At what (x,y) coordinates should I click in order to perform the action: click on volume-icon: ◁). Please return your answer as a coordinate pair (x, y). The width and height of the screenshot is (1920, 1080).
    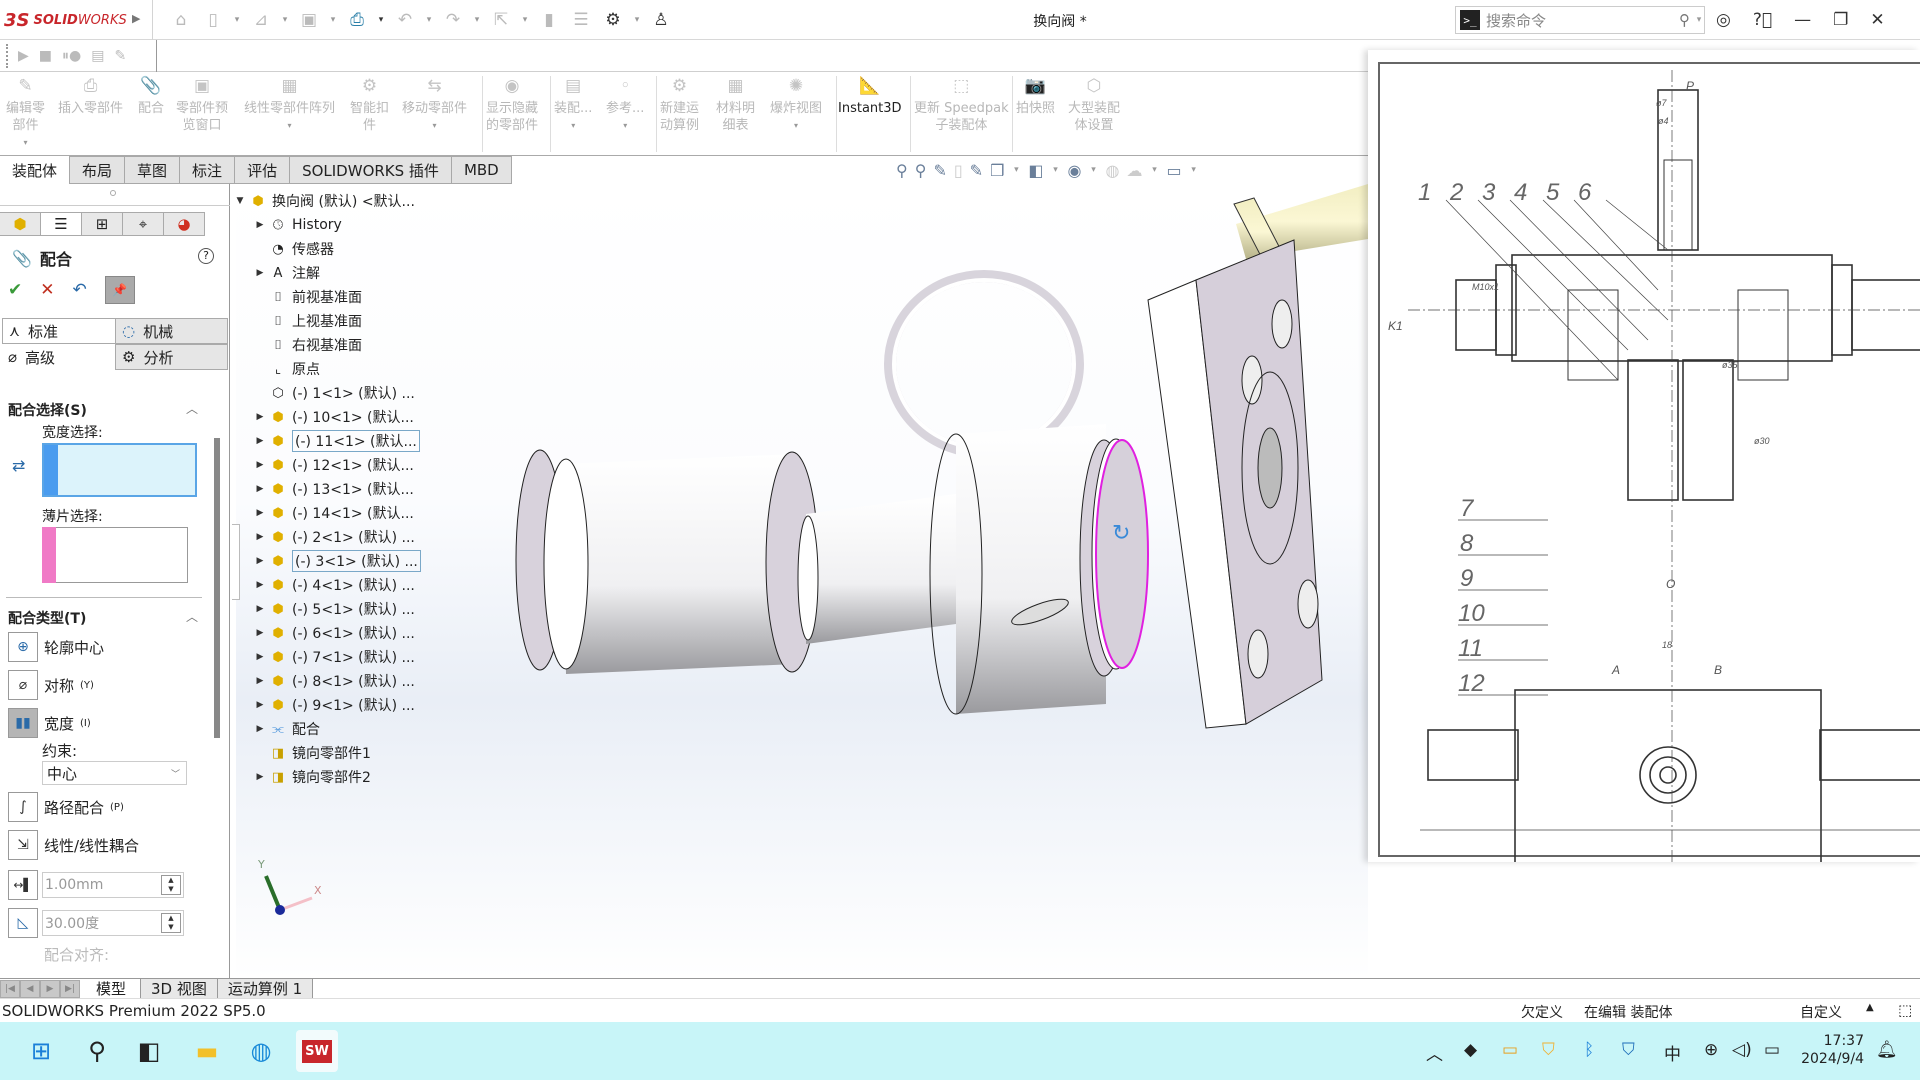
    Looking at the image, I should click on (1742, 1050).